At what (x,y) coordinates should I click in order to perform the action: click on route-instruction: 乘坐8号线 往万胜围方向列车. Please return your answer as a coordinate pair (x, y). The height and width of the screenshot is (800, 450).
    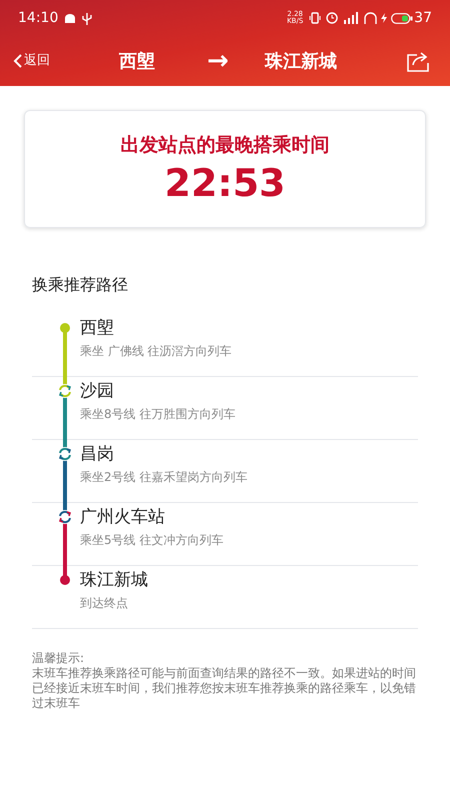
    Looking at the image, I should click on (158, 414).